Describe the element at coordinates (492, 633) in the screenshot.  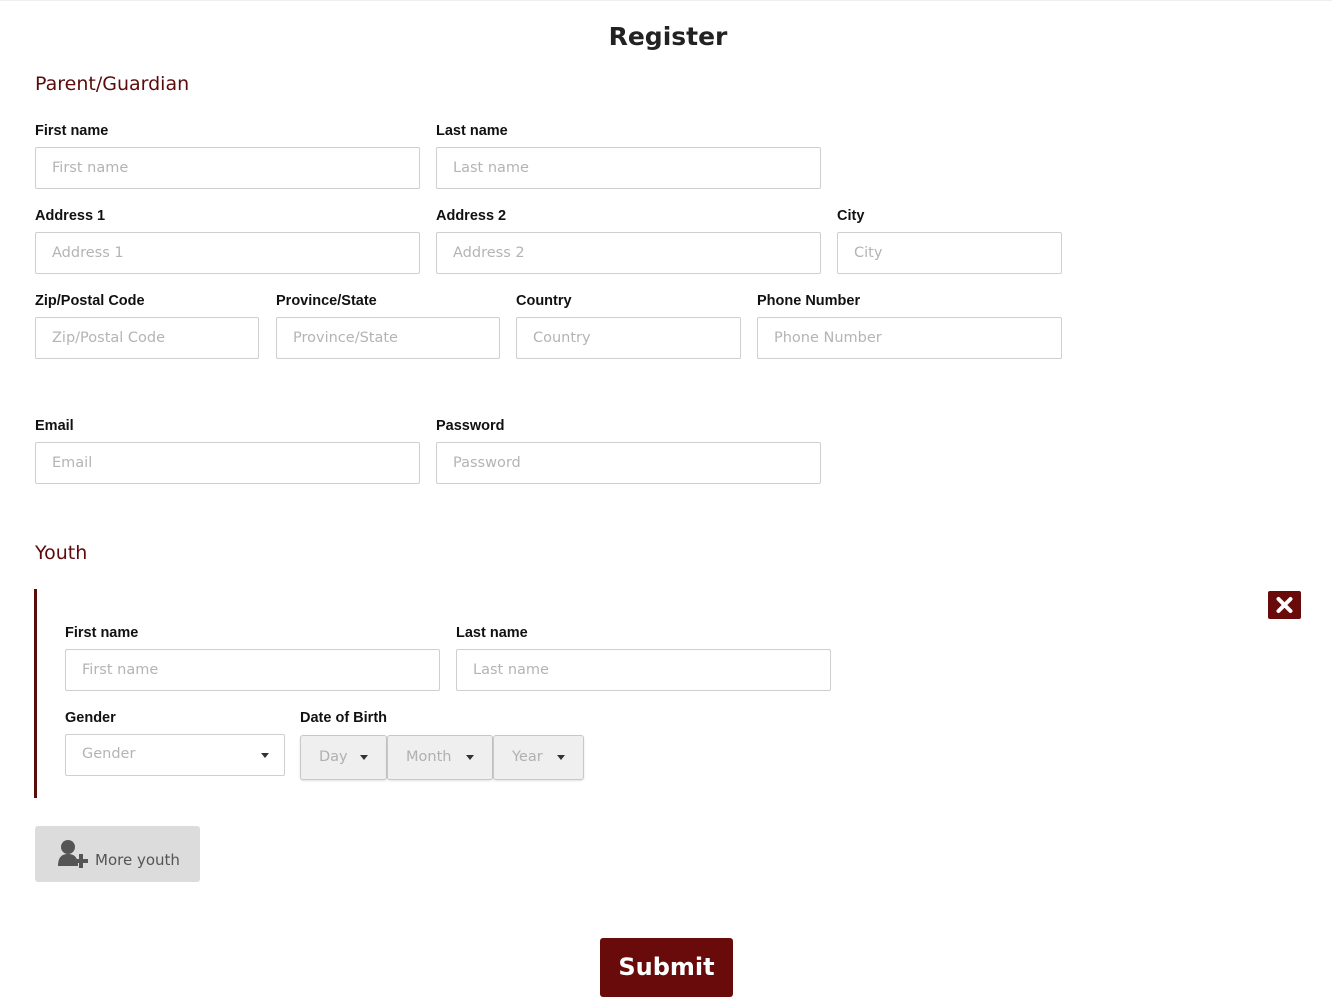
I see `youth-last-name-label: Last name` at that location.